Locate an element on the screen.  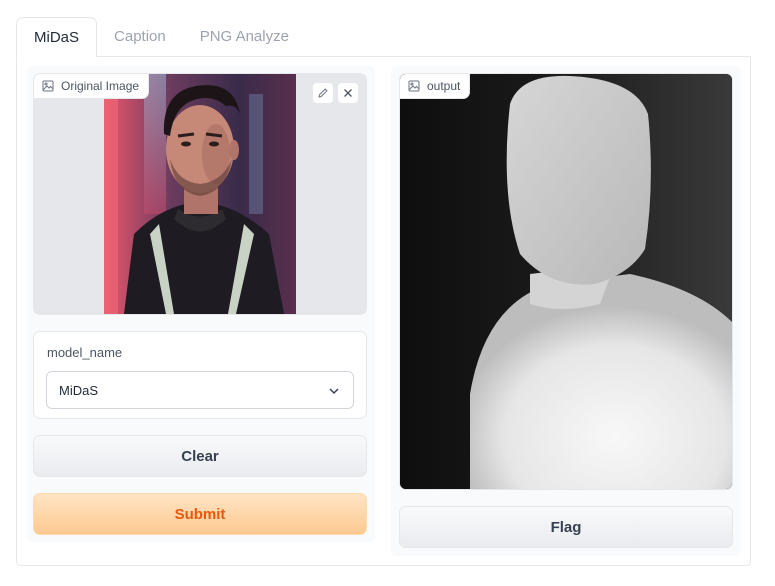
tab-bar: MiDaS Caption PNG Analyze is located at coordinates (161, 37).